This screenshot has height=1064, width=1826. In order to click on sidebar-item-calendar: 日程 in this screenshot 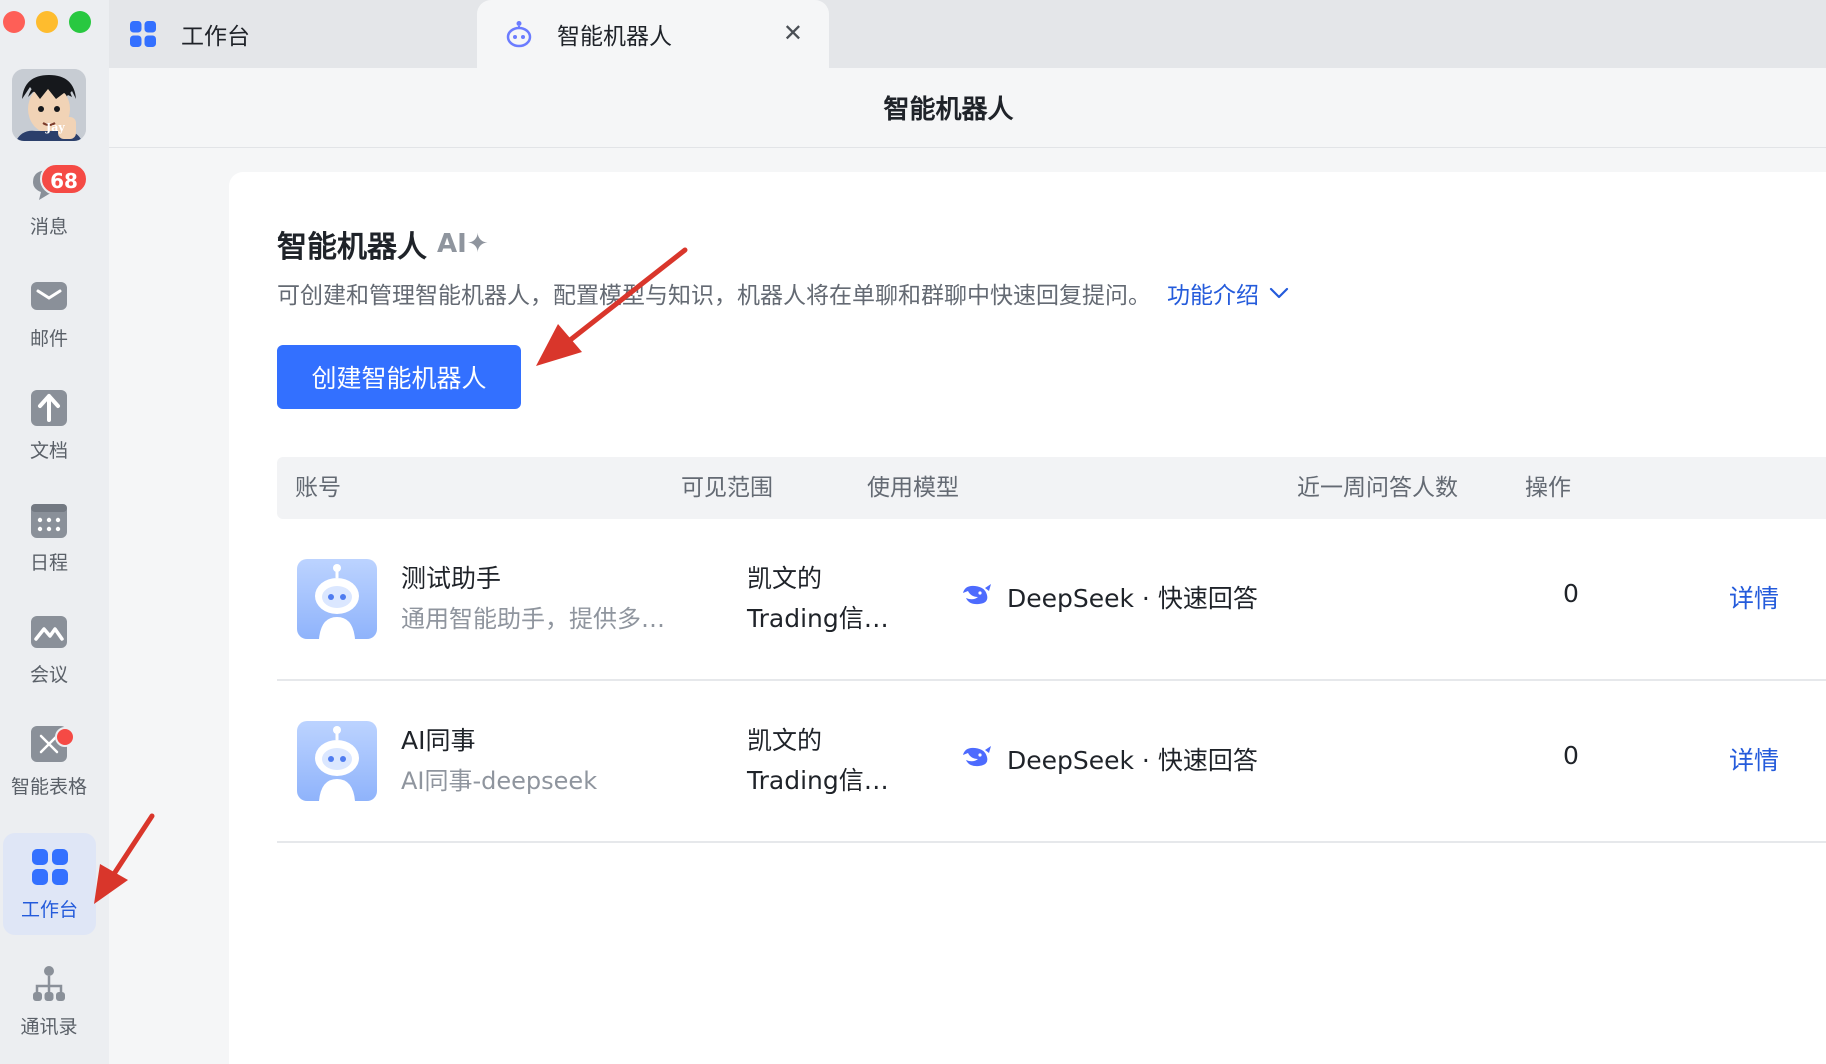, I will do `click(49, 537)`.